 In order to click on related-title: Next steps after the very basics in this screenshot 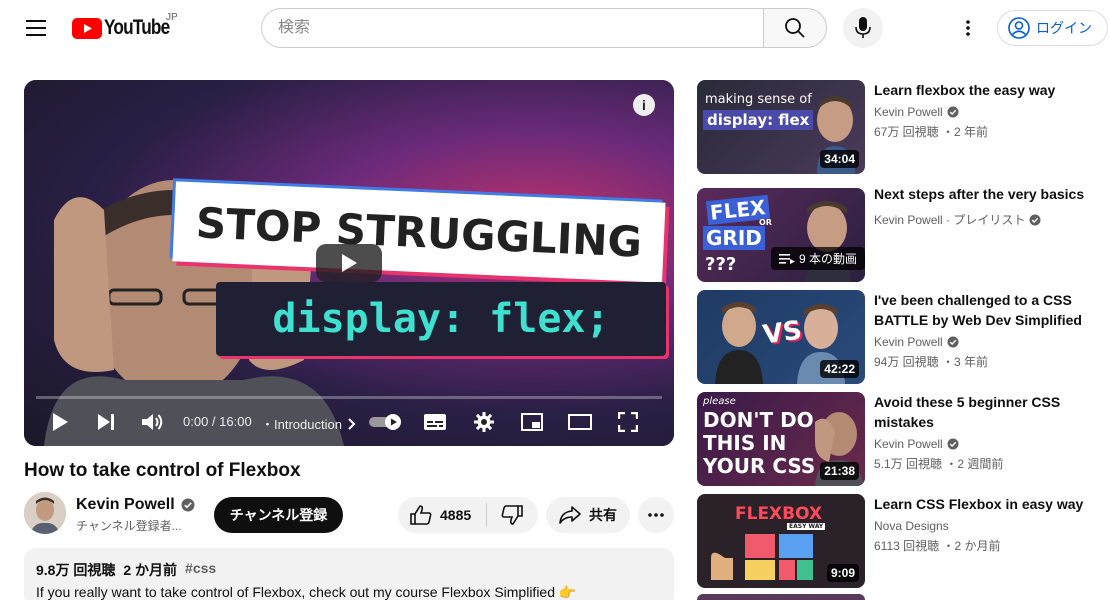, I will do `click(979, 194)`.